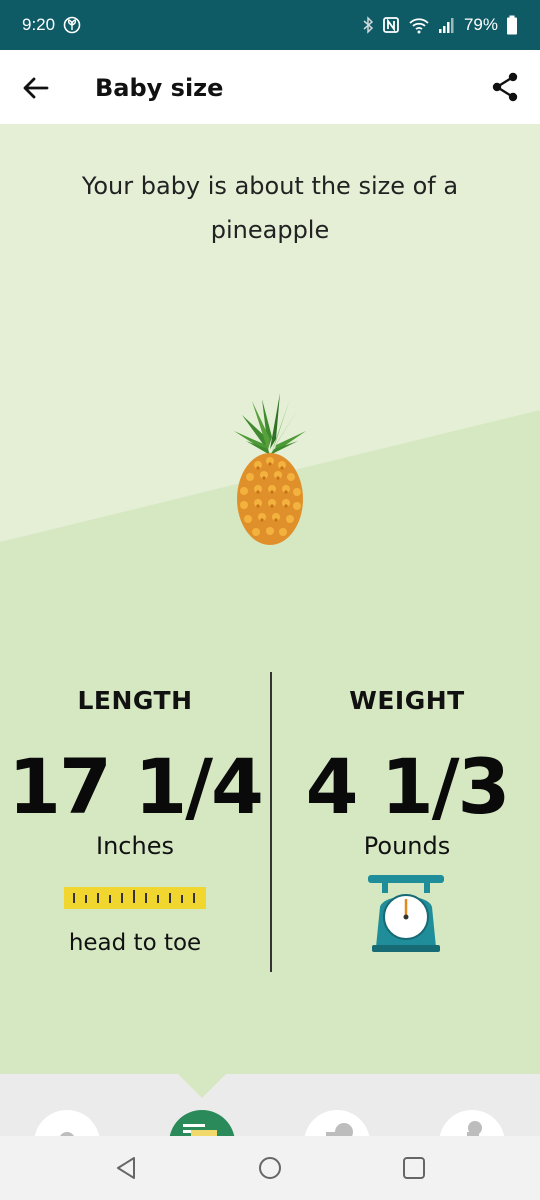  What do you see at coordinates (414, 1168) in the screenshot?
I see `recents-square-icon` at bounding box center [414, 1168].